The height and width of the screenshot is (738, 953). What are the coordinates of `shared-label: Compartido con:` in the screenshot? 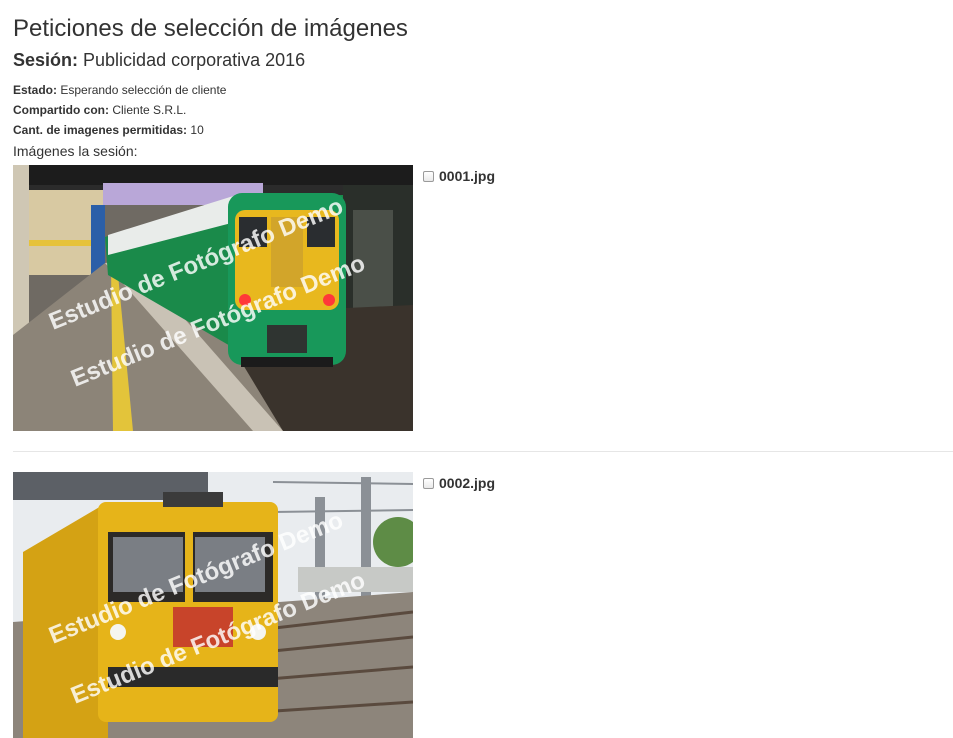 It's located at (61, 110).